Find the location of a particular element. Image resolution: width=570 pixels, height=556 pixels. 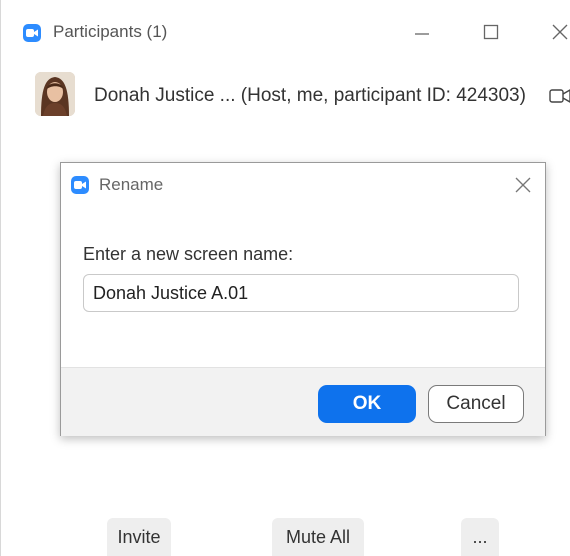

ok-button: OK is located at coordinates (367, 404).